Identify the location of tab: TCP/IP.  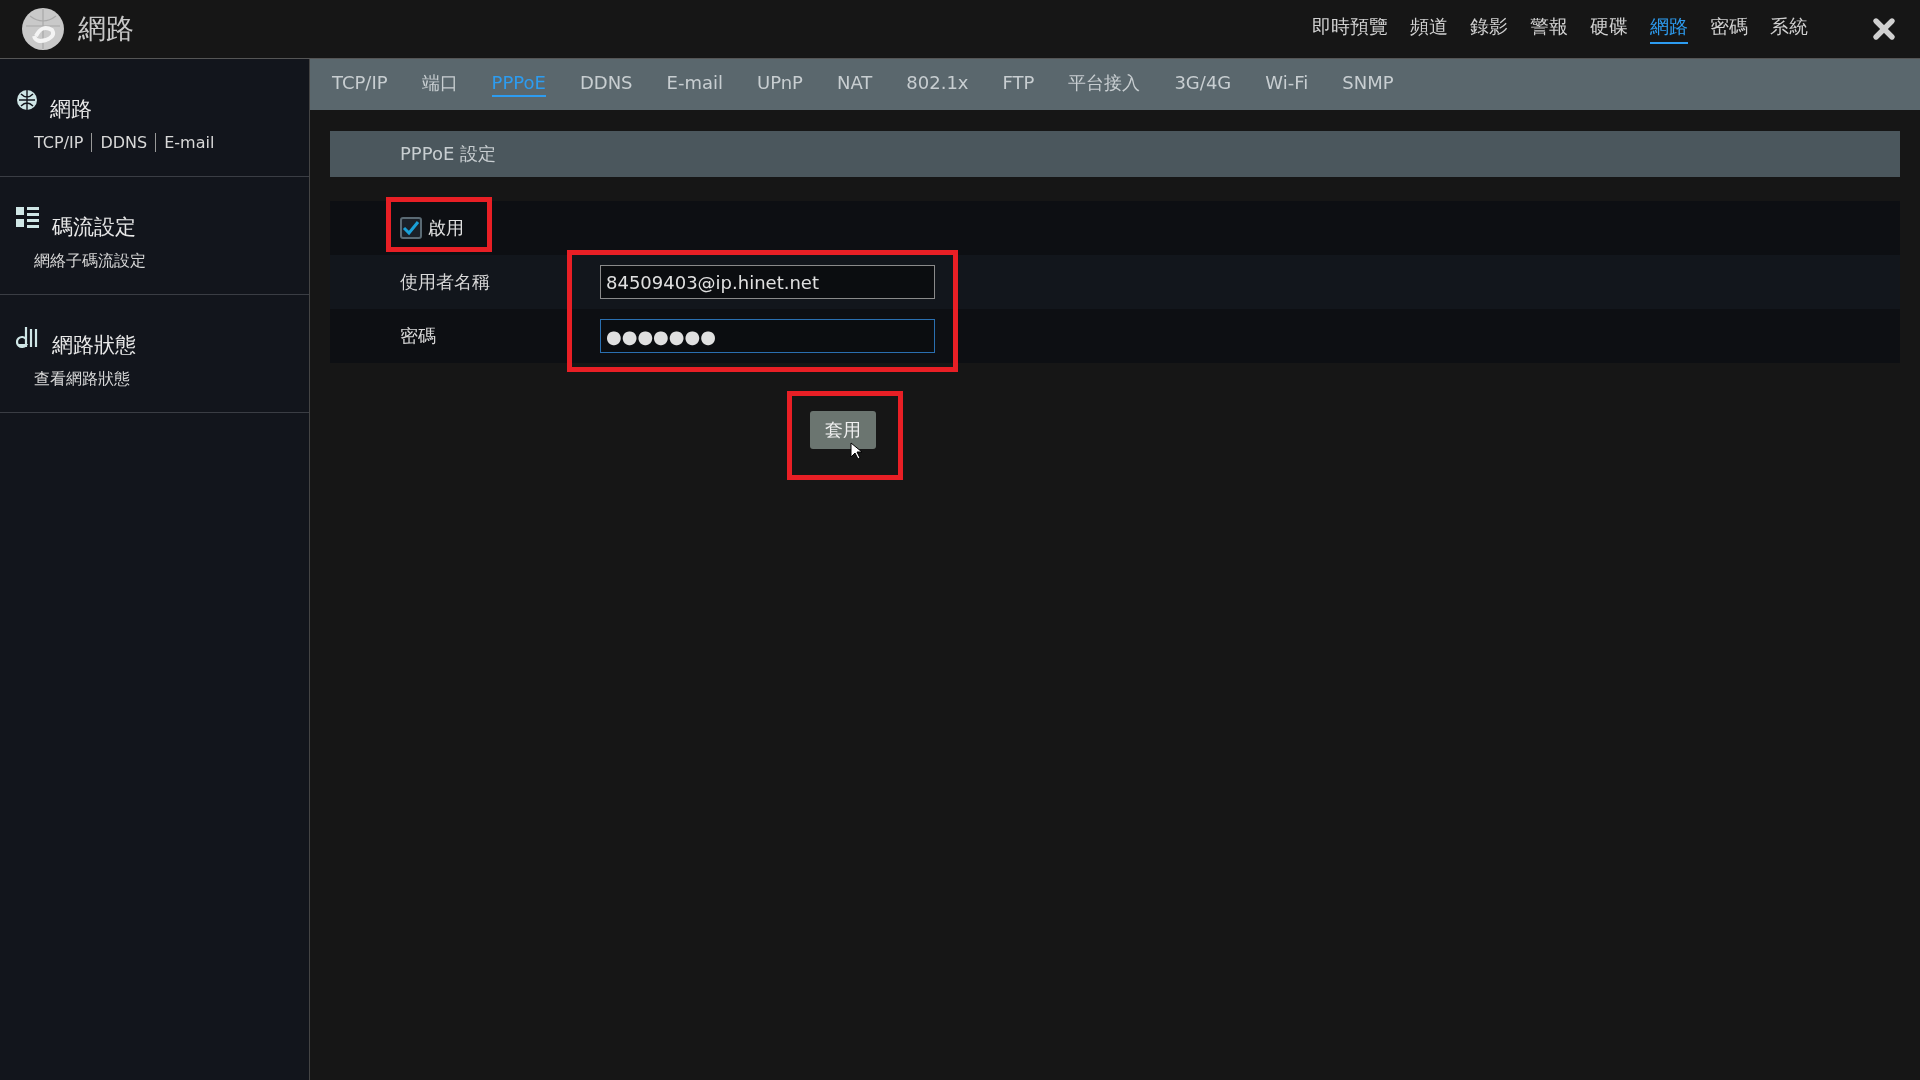
(360, 84).